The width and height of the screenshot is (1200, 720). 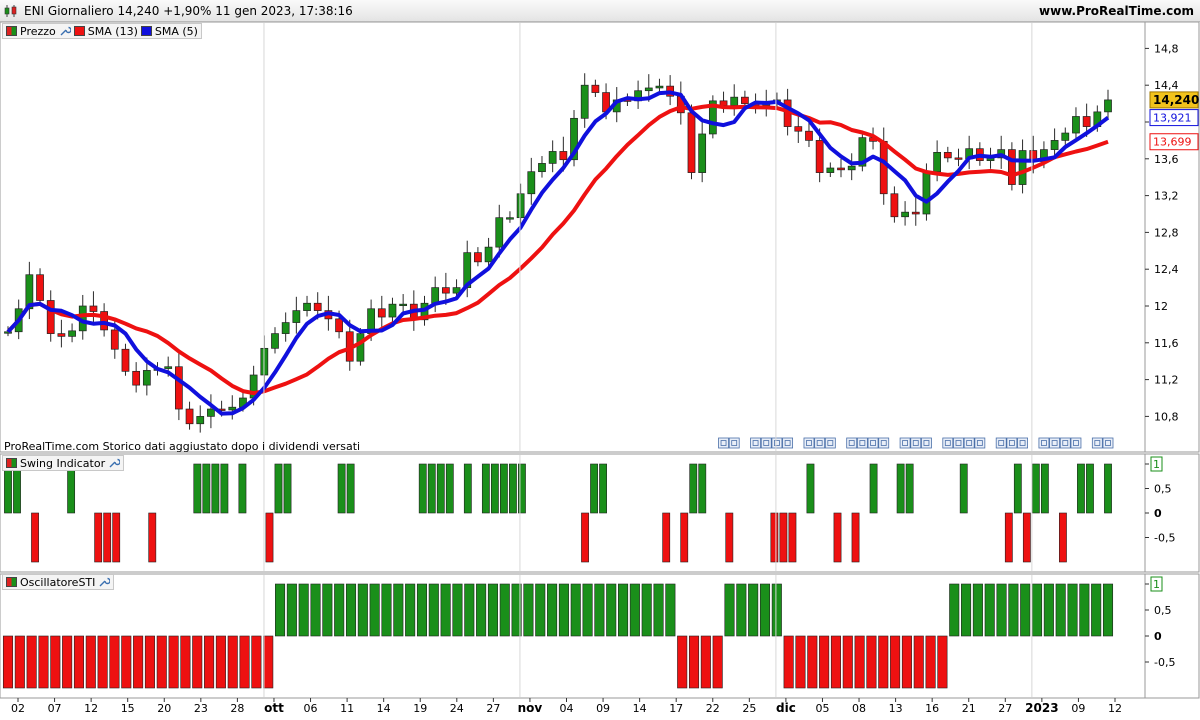 What do you see at coordinates (1166, 196) in the screenshot?
I see `price-ytick-label: 13,2` at bounding box center [1166, 196].